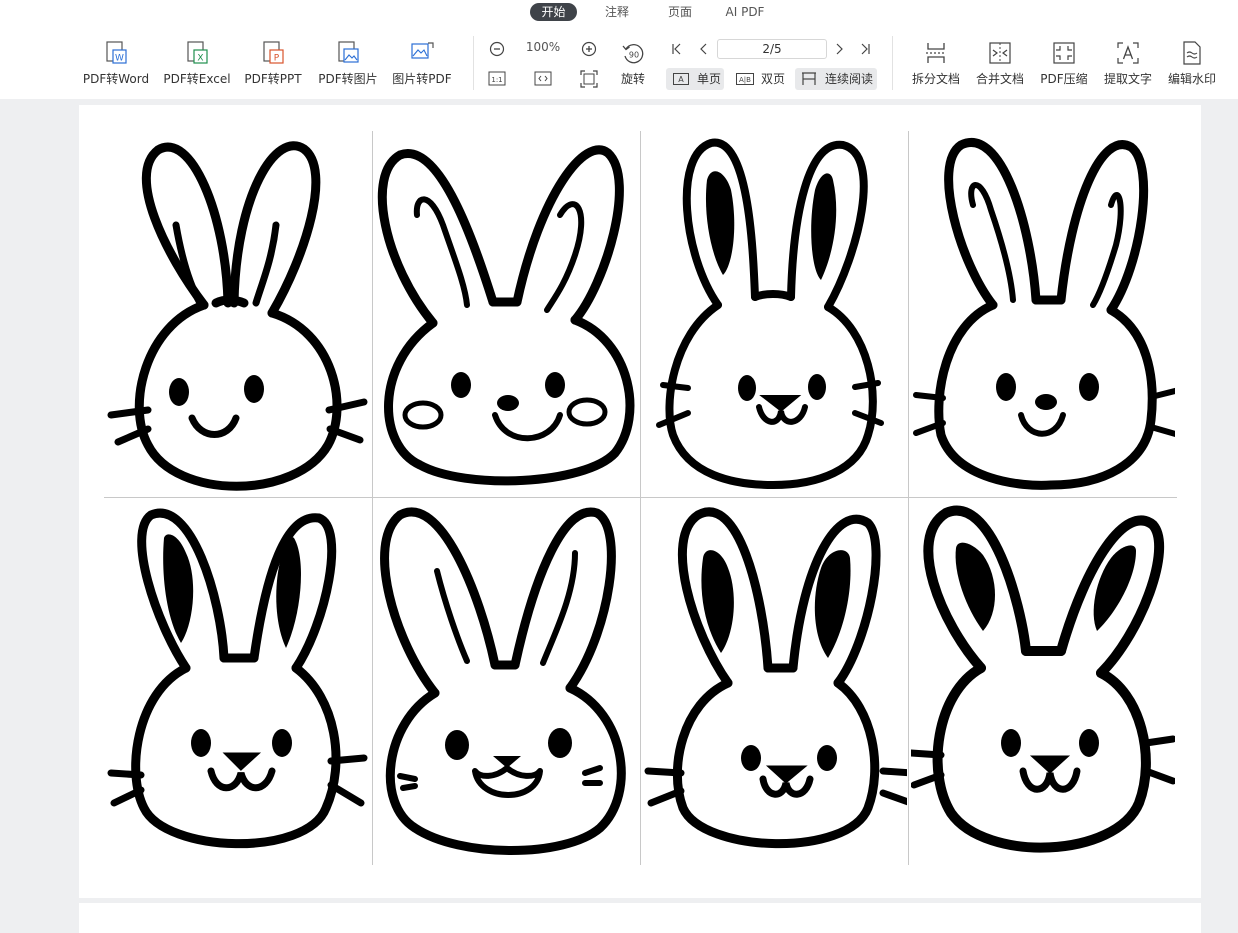 This screenshot has height=933, width=1238. I want to click on compress-icon, so click(1064, 53).